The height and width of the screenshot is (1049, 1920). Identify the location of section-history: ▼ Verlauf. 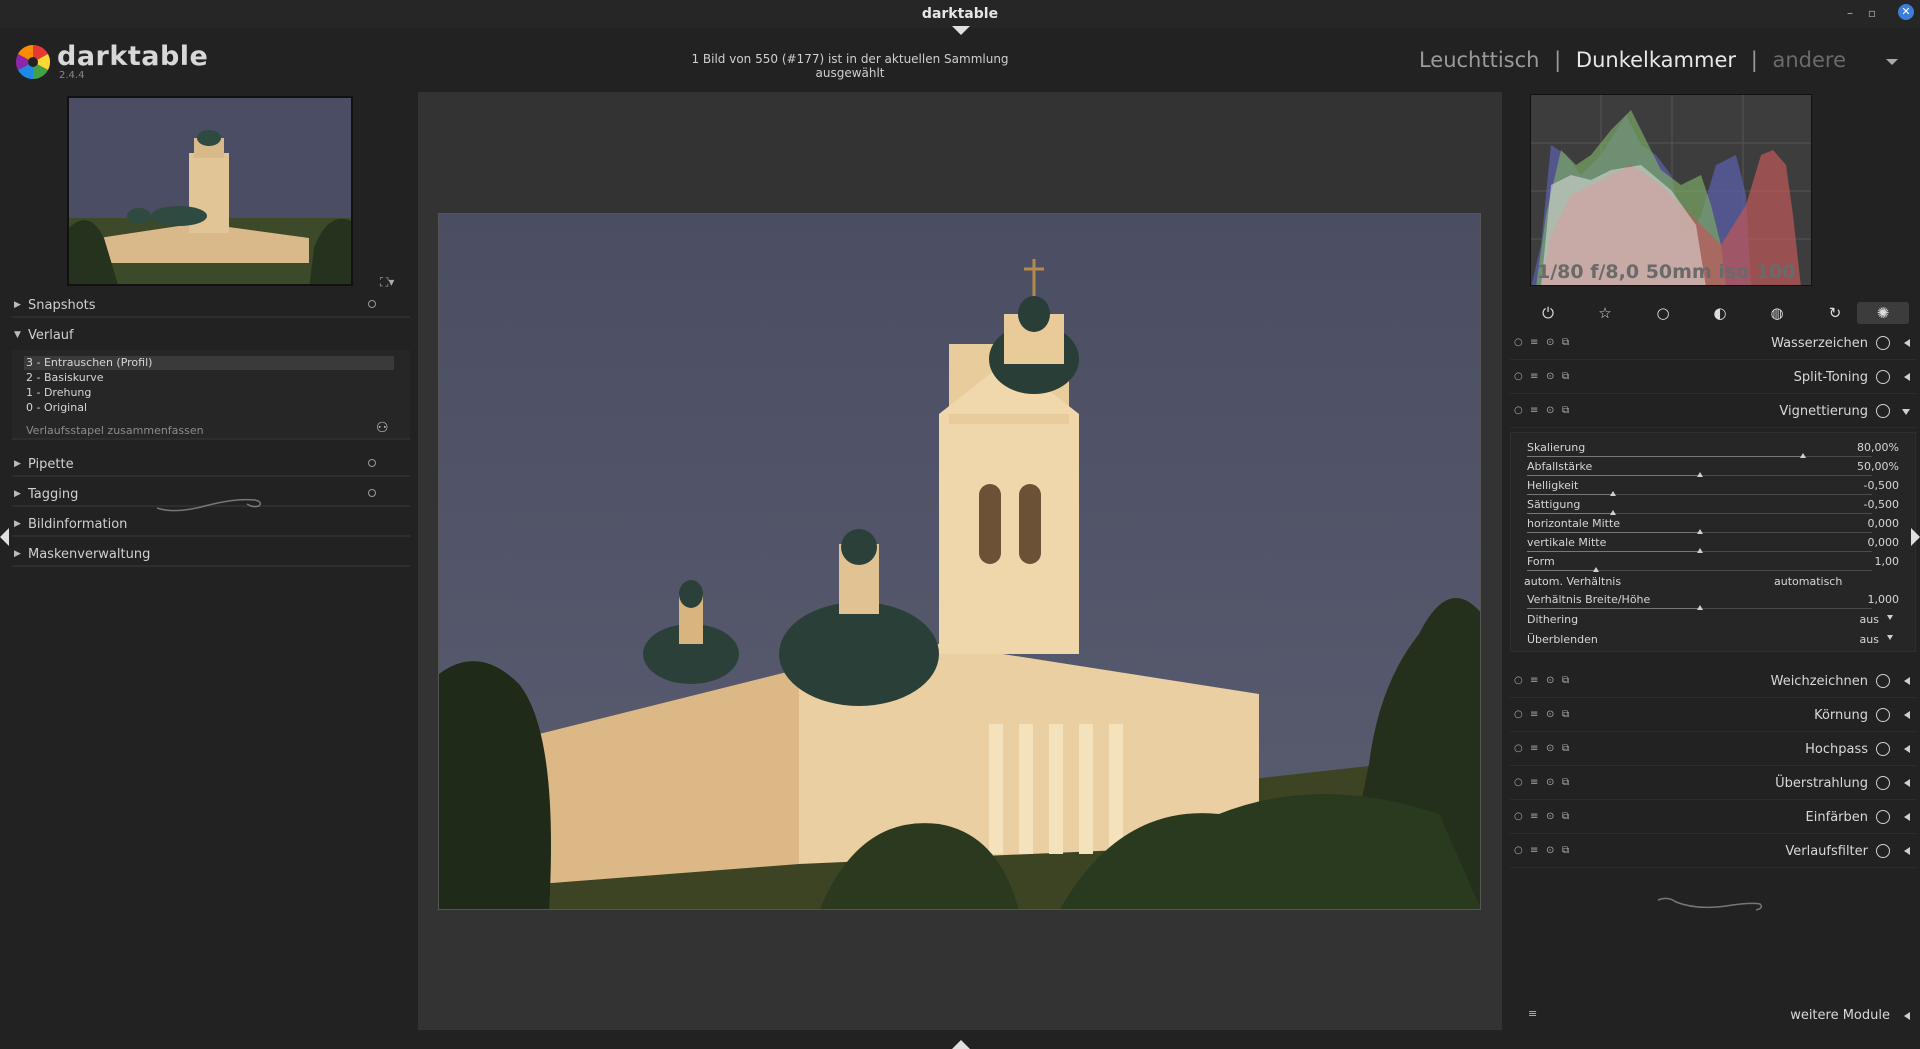
(211, 336).